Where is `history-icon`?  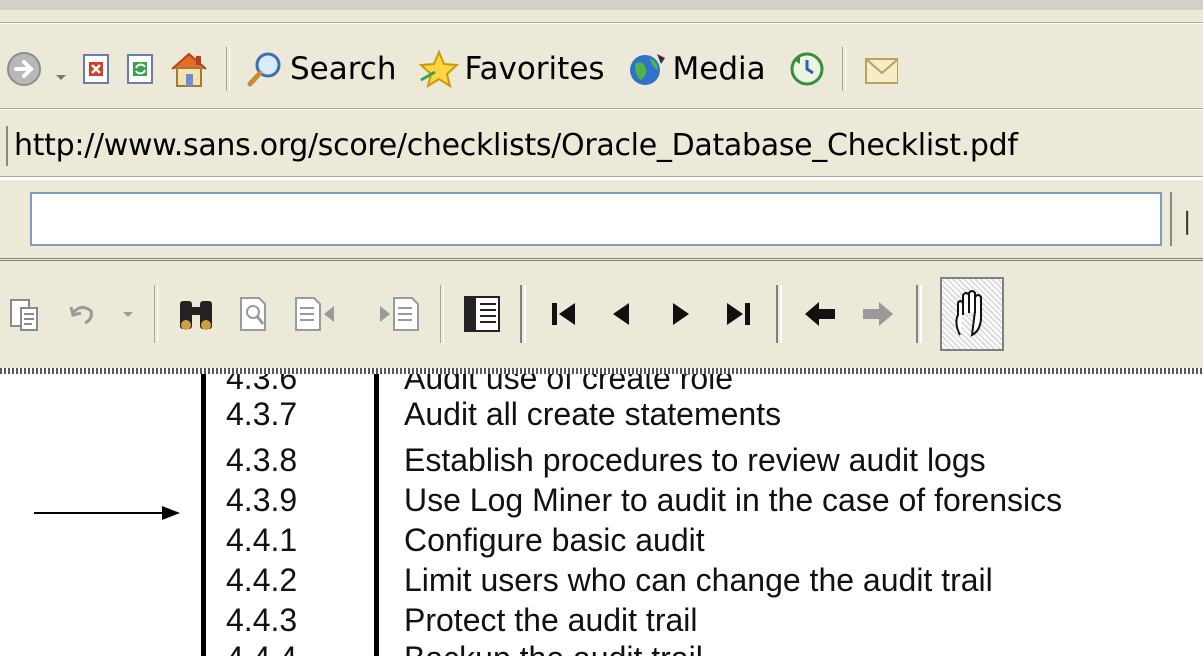 history-icon is located at coordinates (807, 69).